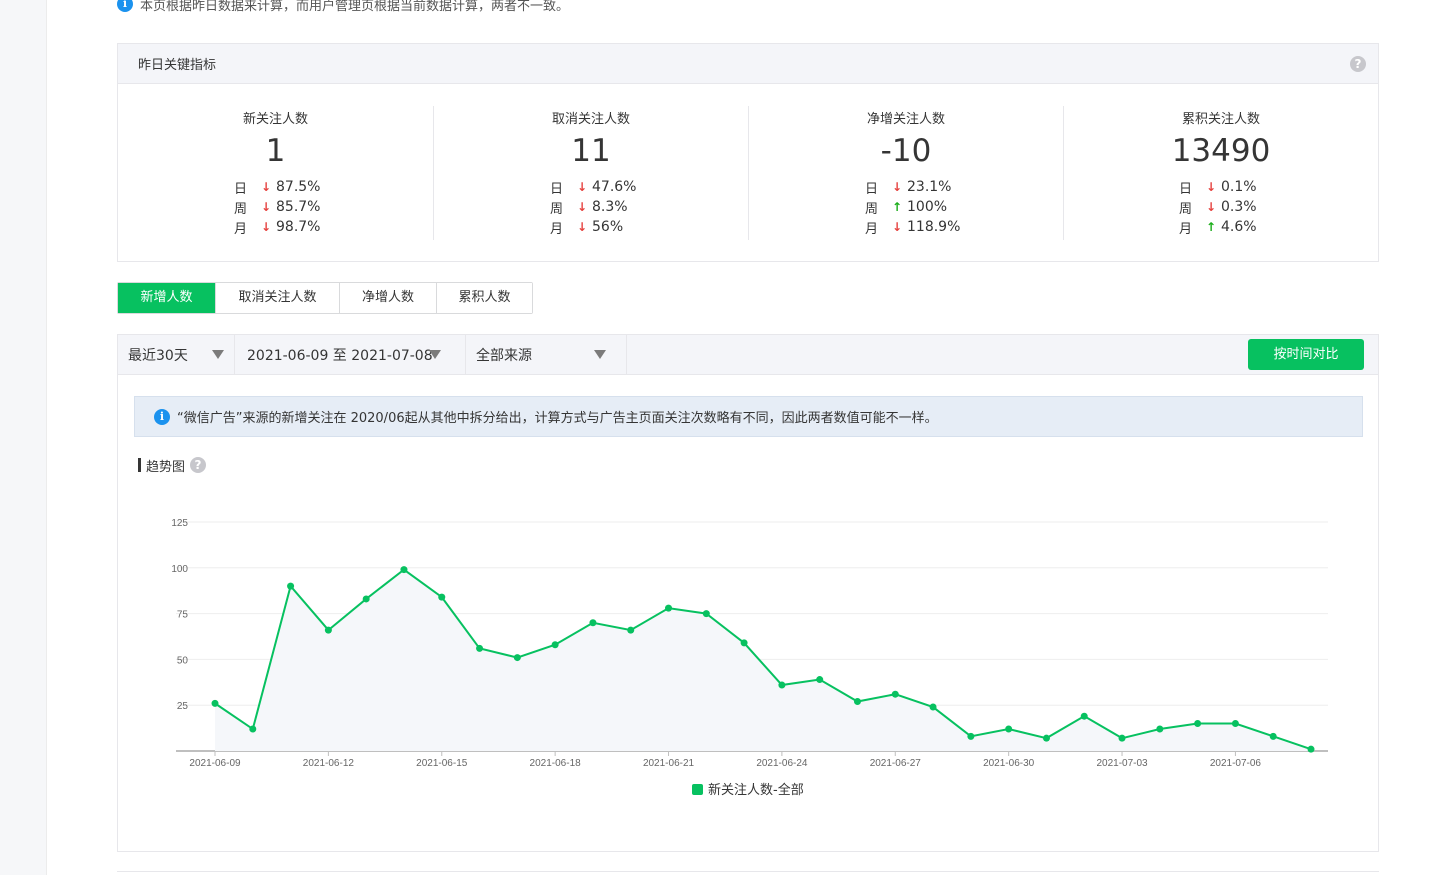  Describe the element at coordinates (1239, 227) in the screenshot. I see `trend-percent: 4.6%` at that location.